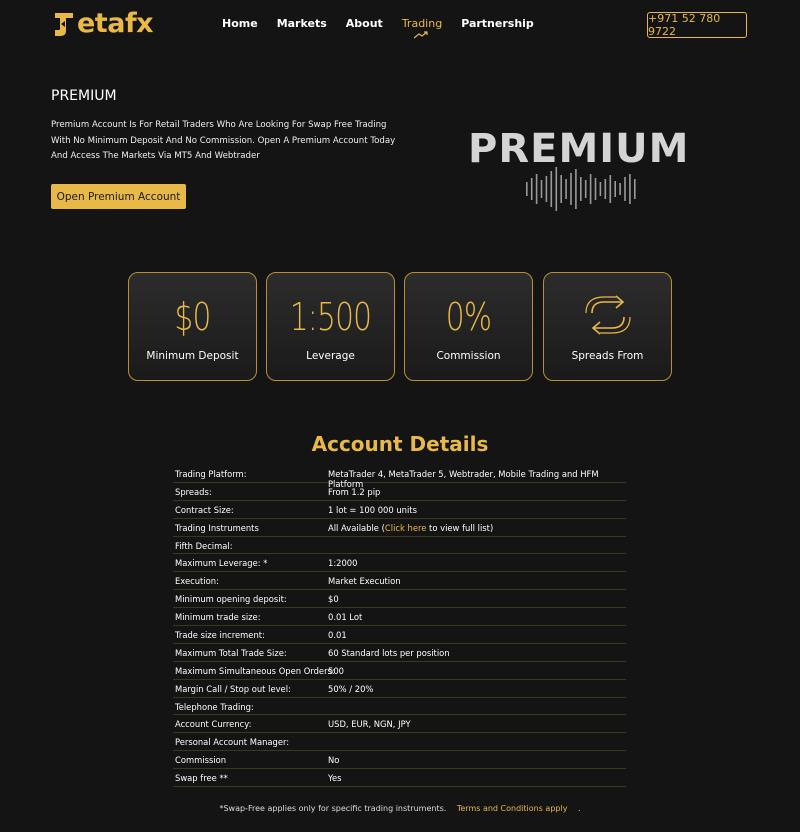 The height and width of the screenshot is (832, 800). Describe the element at coordinates (337, 635) in the screenshot. I see `row-value: 0.01` at that location.